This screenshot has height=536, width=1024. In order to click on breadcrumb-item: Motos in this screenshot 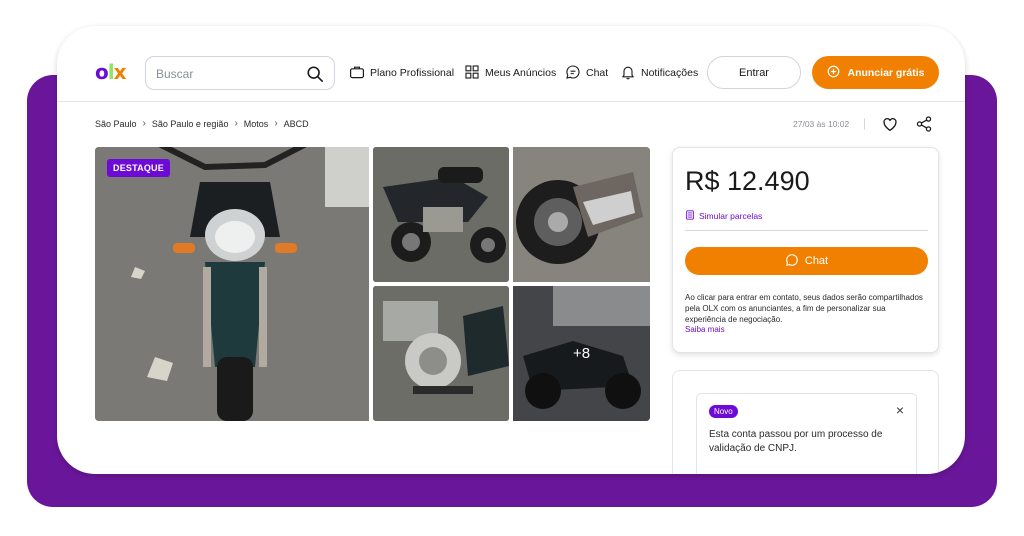, I will do `click(256, 124)`.